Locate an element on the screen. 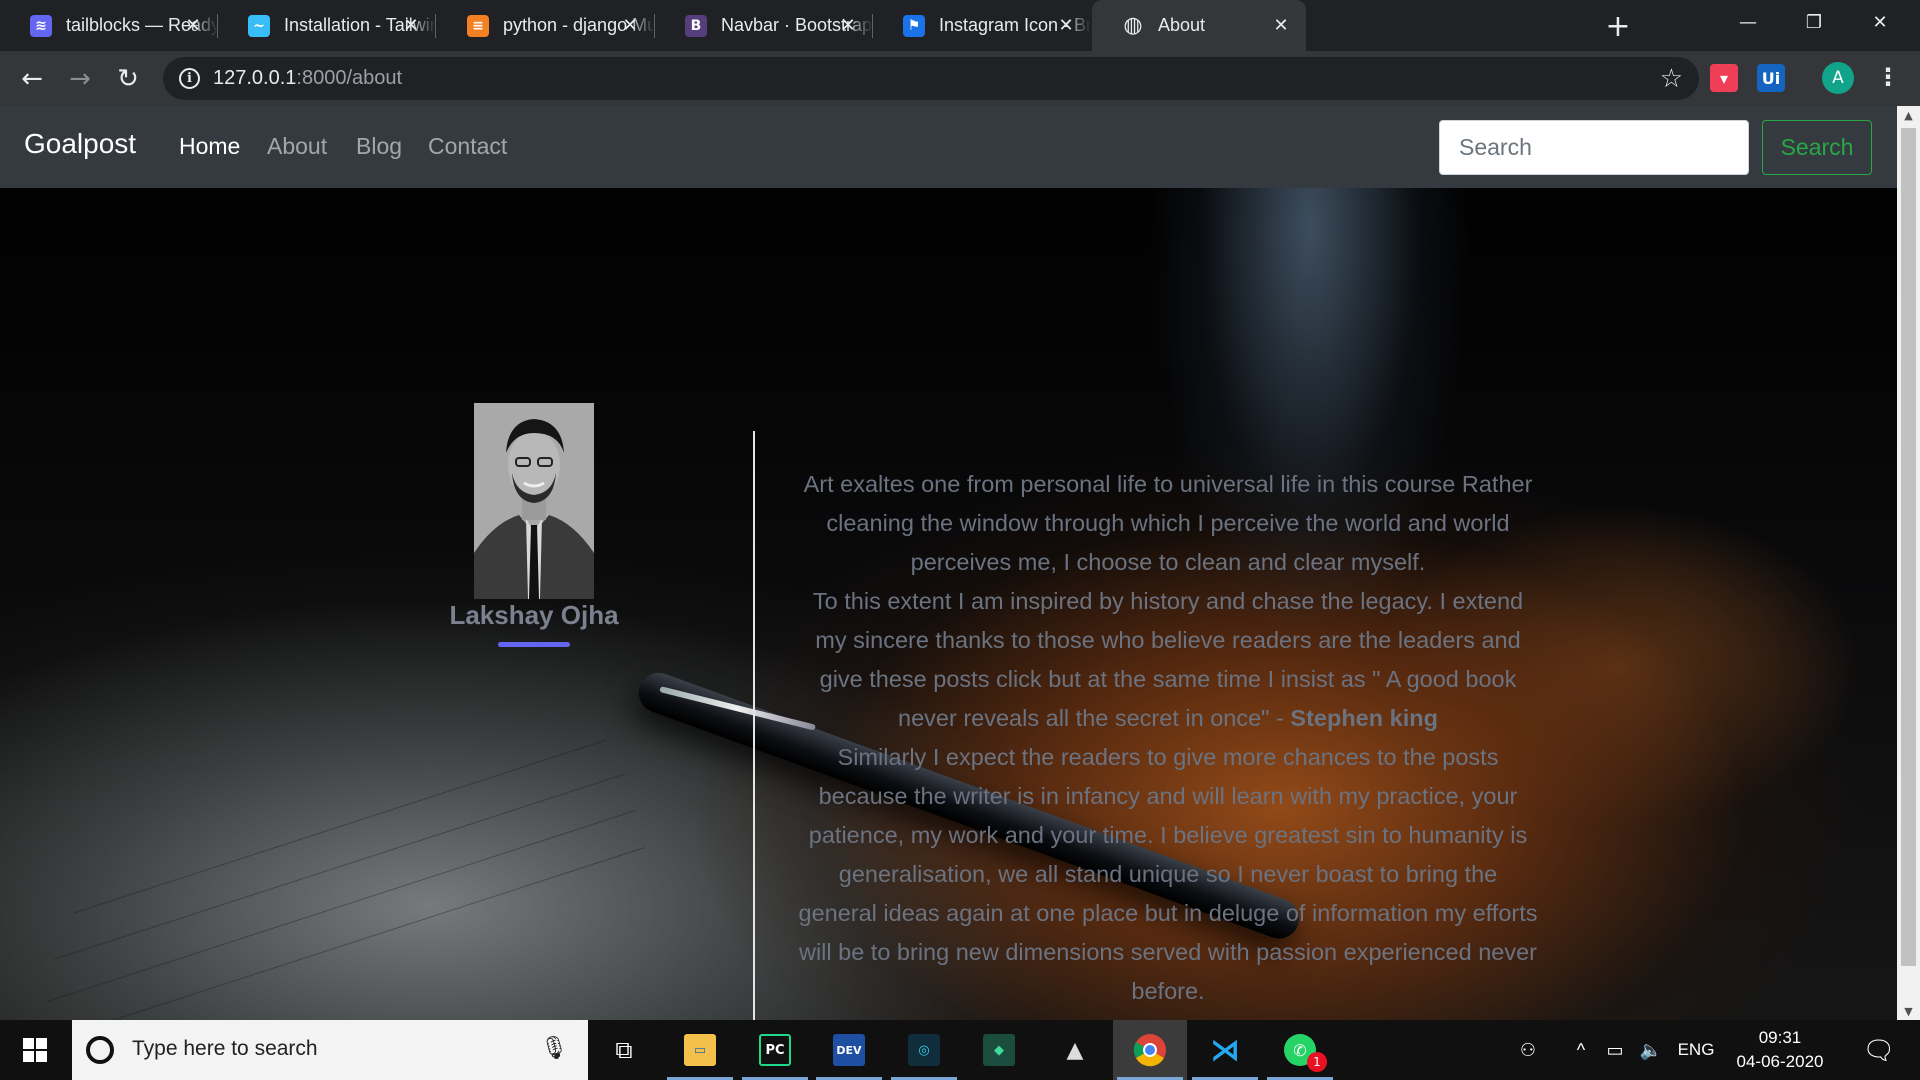  forward-icon: → is located at coordinates (80, 79).